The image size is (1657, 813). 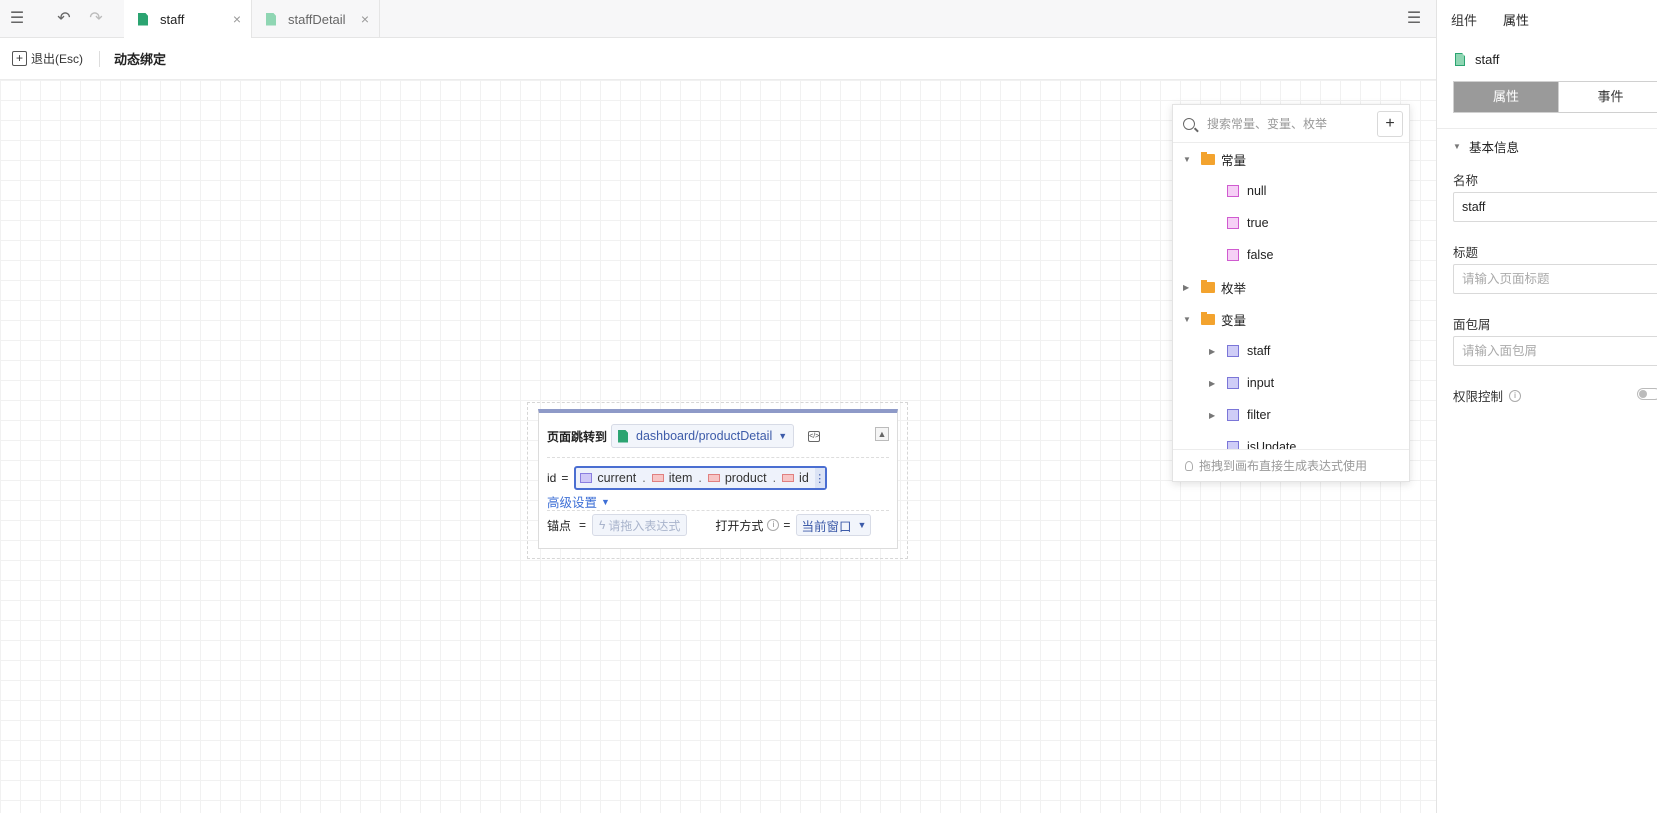 What do you see at coordinates (1272, 444) in the screenshot?
I see `tree-label: isUpdate` at bounding box center [1272, 444].